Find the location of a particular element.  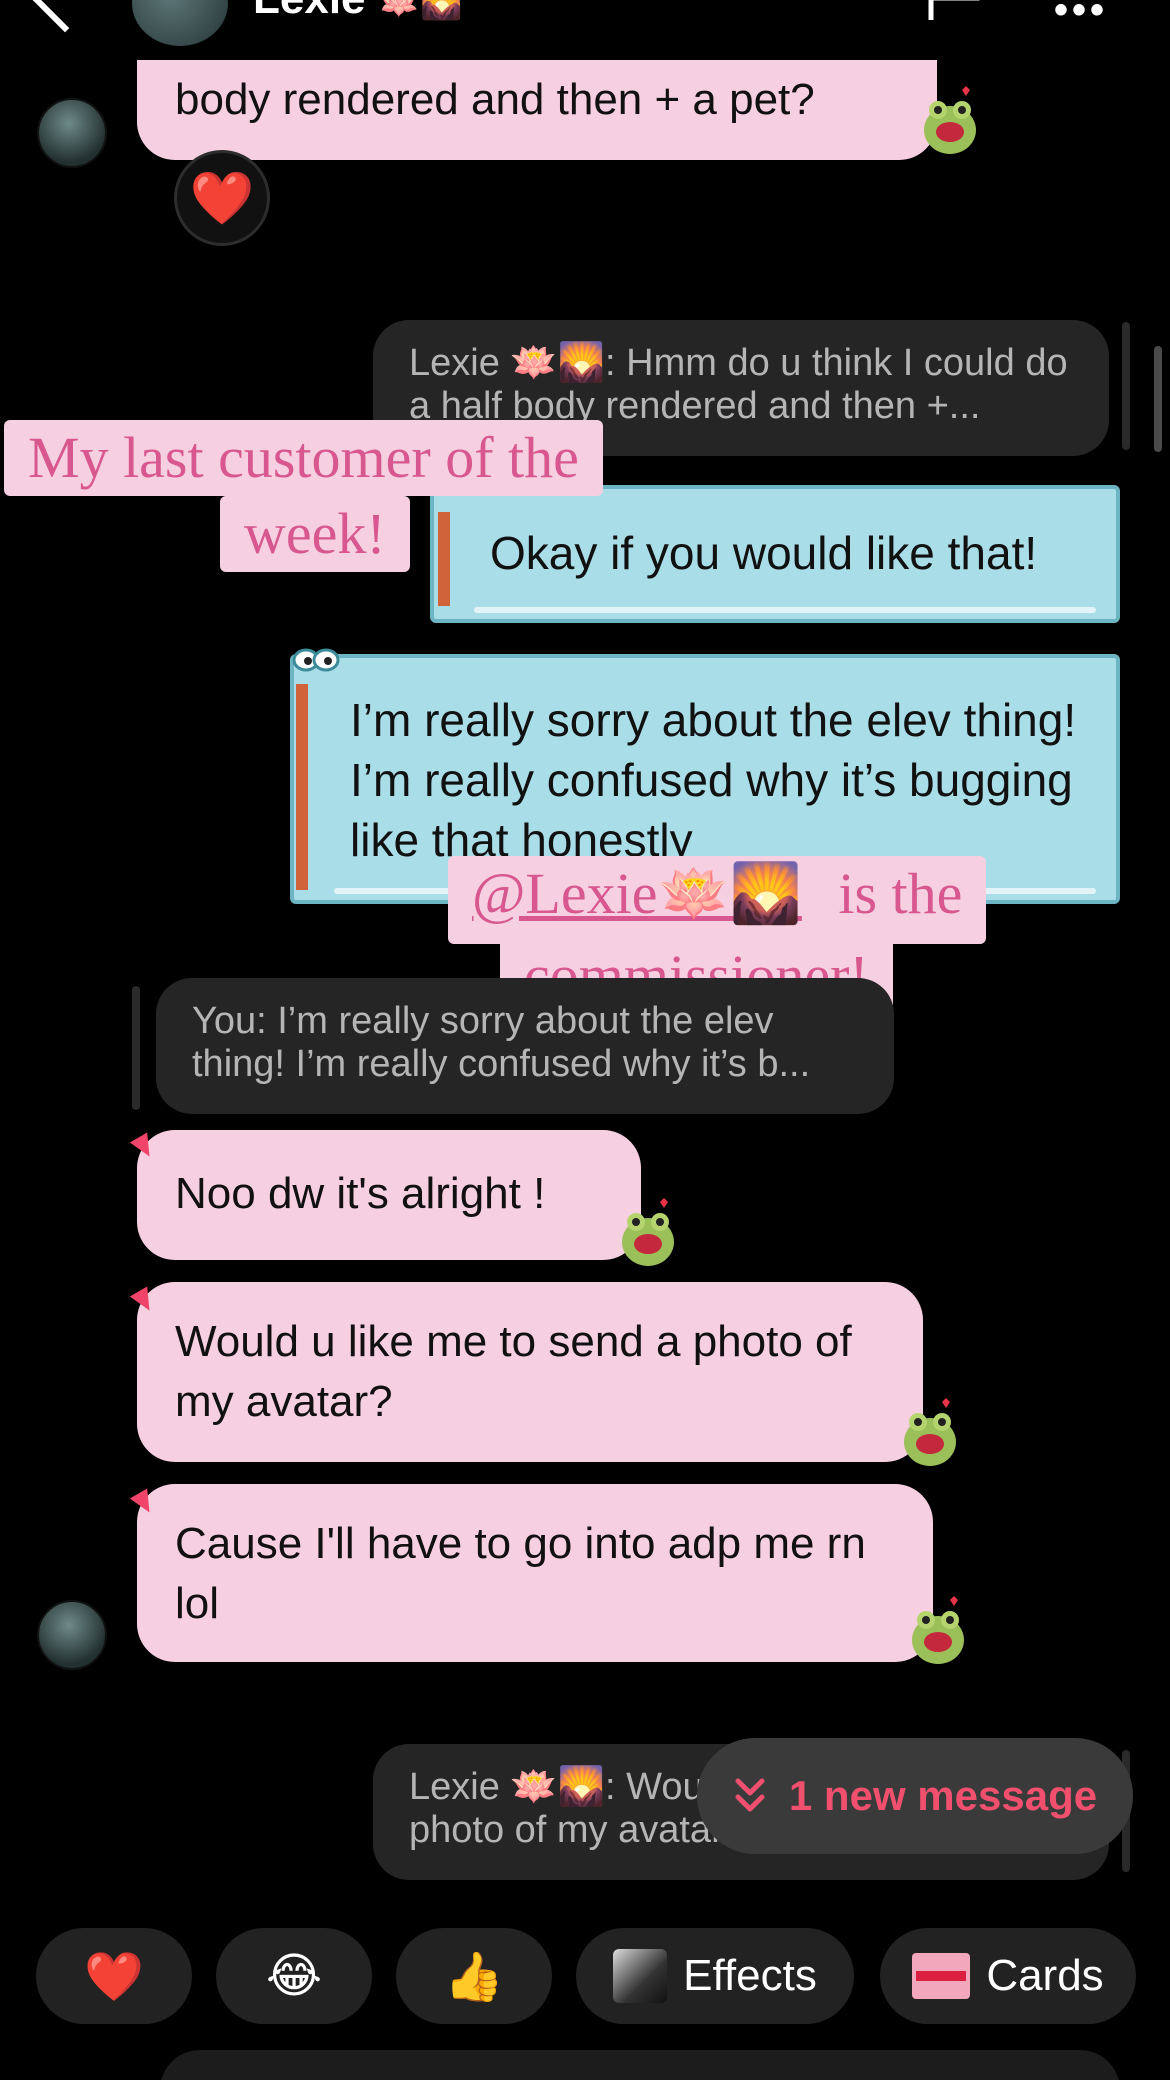

cards-label: Cards is located at coordinates (1045, 1975).